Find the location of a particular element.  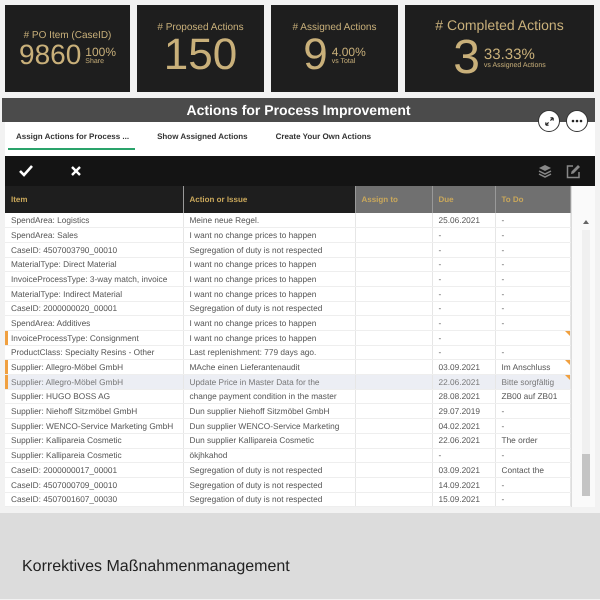

kpi-percent: 100% is located at coordinates (100, 52).